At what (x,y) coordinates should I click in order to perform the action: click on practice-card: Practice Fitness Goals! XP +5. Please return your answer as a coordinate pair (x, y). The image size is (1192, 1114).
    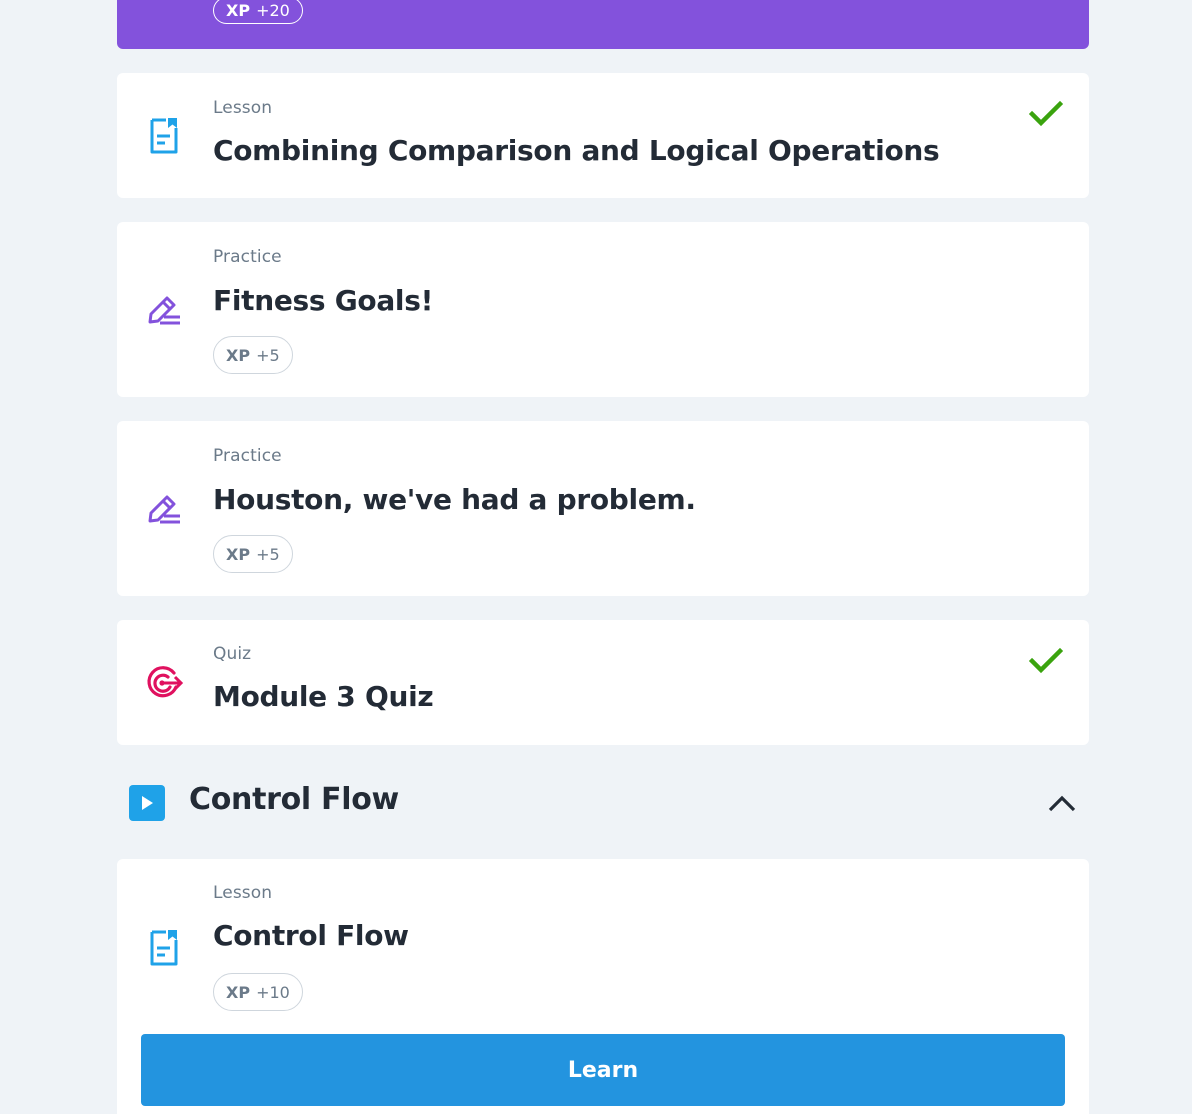
    Looking at the image, I should click on (603, 309).